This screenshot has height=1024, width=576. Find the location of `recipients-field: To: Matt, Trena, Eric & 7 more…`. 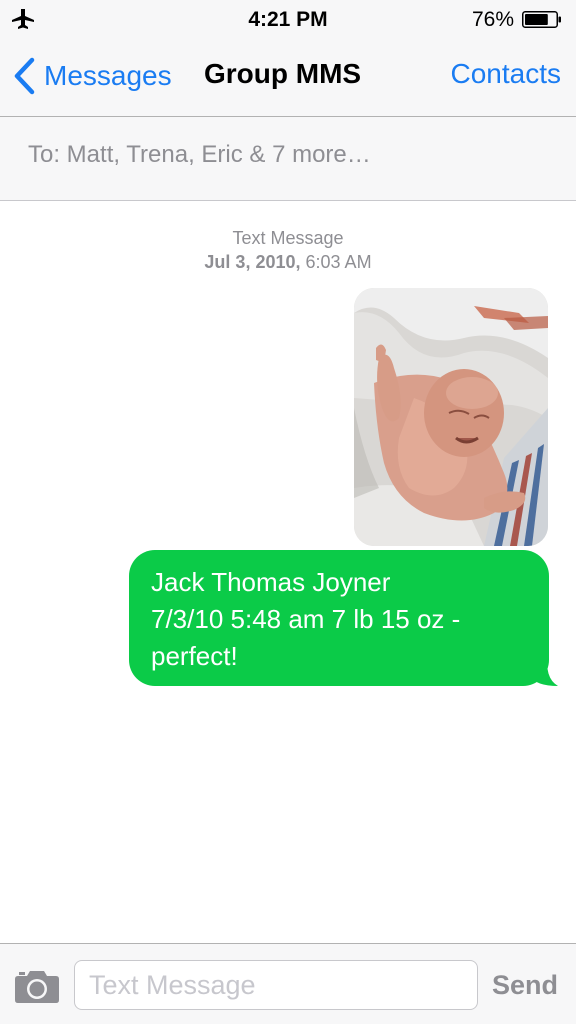

recipients-field: To: Matt, Trena, Eric & 7 more… is located at coordinates (288, 159).